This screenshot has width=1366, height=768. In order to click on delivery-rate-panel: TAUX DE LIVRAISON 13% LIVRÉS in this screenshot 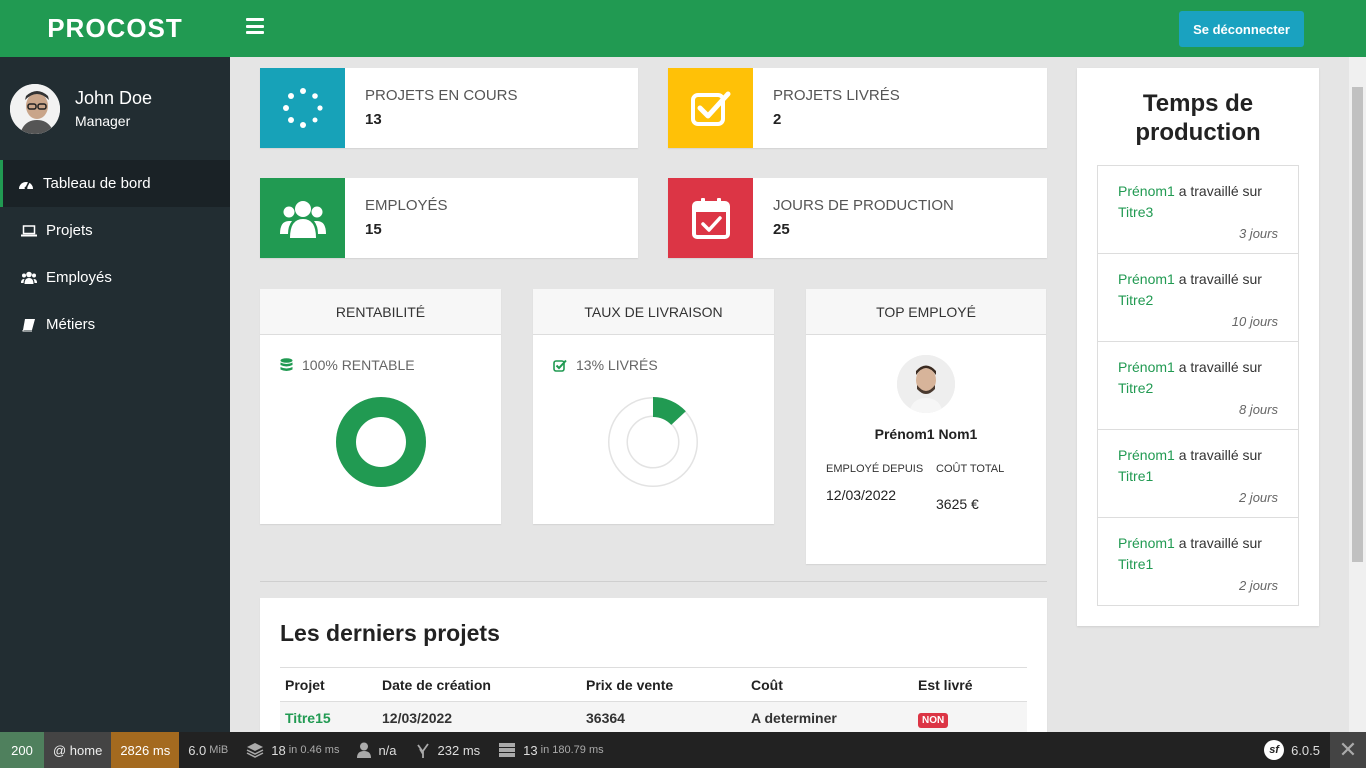, I will do `click(653, 406)`.